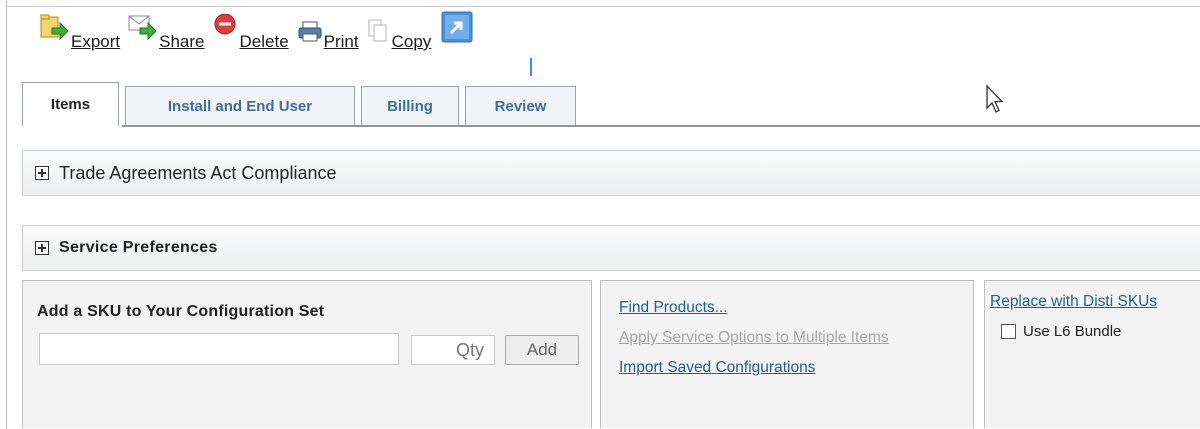  Describe the element at coordinates (661, 126) in the screenshot. I see `tab-underline` at that location.